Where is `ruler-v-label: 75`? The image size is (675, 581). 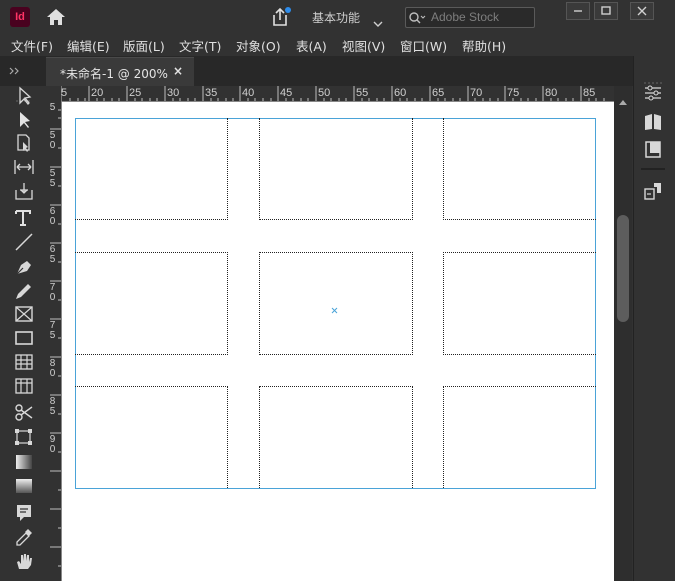 ruler-v-label: 75 is located at coordinates (52, 330).